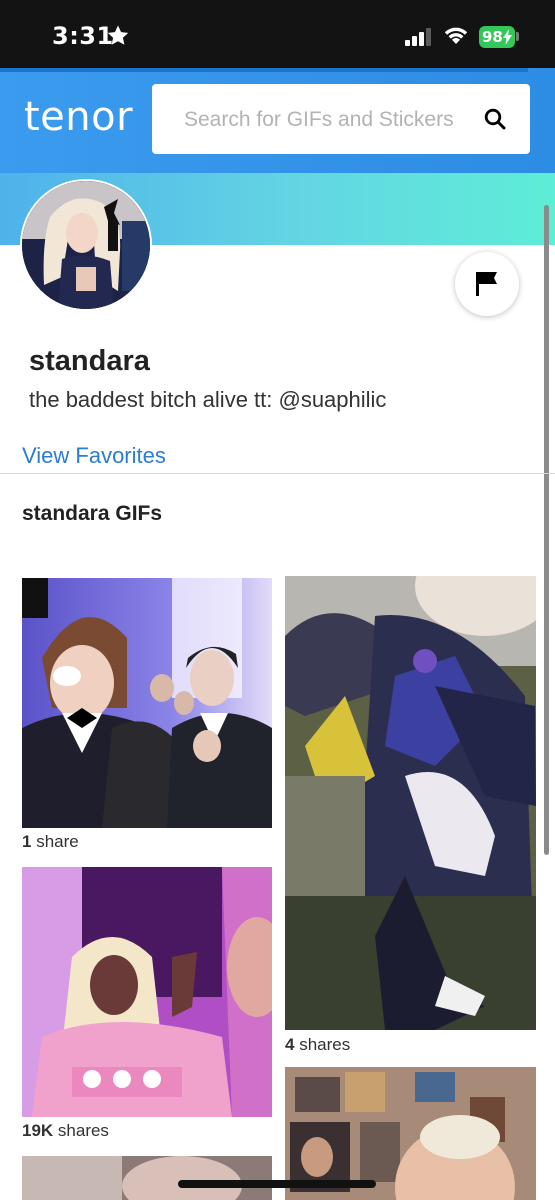 This screenshot has height=1200, width=555. What do you see at coordinates (318, 1044) in the screenshot?
I see `gif-2-shares: 4 shares` at bounding box center [318, 1044].